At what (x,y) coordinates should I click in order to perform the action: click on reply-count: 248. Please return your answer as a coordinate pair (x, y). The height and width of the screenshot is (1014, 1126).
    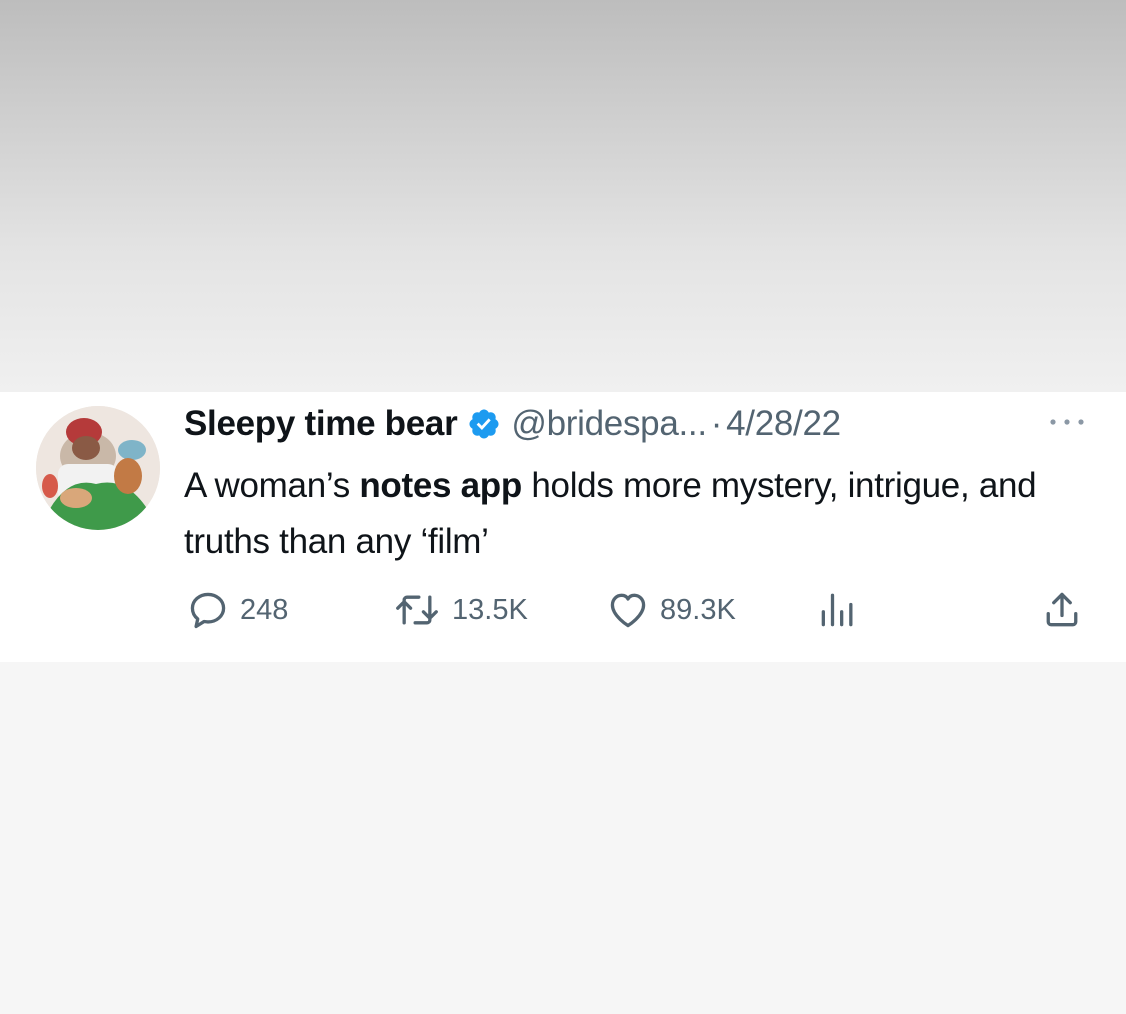
    Looking at the image, I should click on (264, 609).